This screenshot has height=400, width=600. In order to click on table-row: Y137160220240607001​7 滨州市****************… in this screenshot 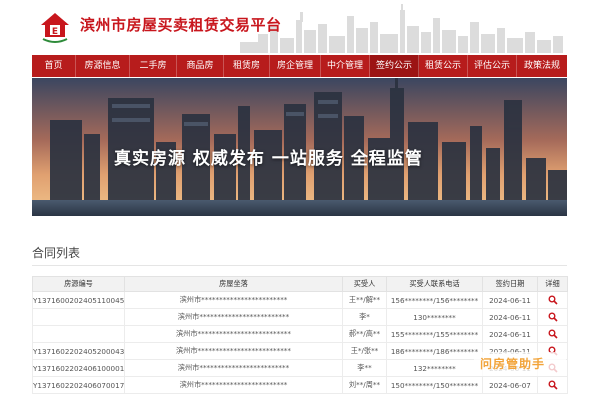, I will do `click(300, 385)`.